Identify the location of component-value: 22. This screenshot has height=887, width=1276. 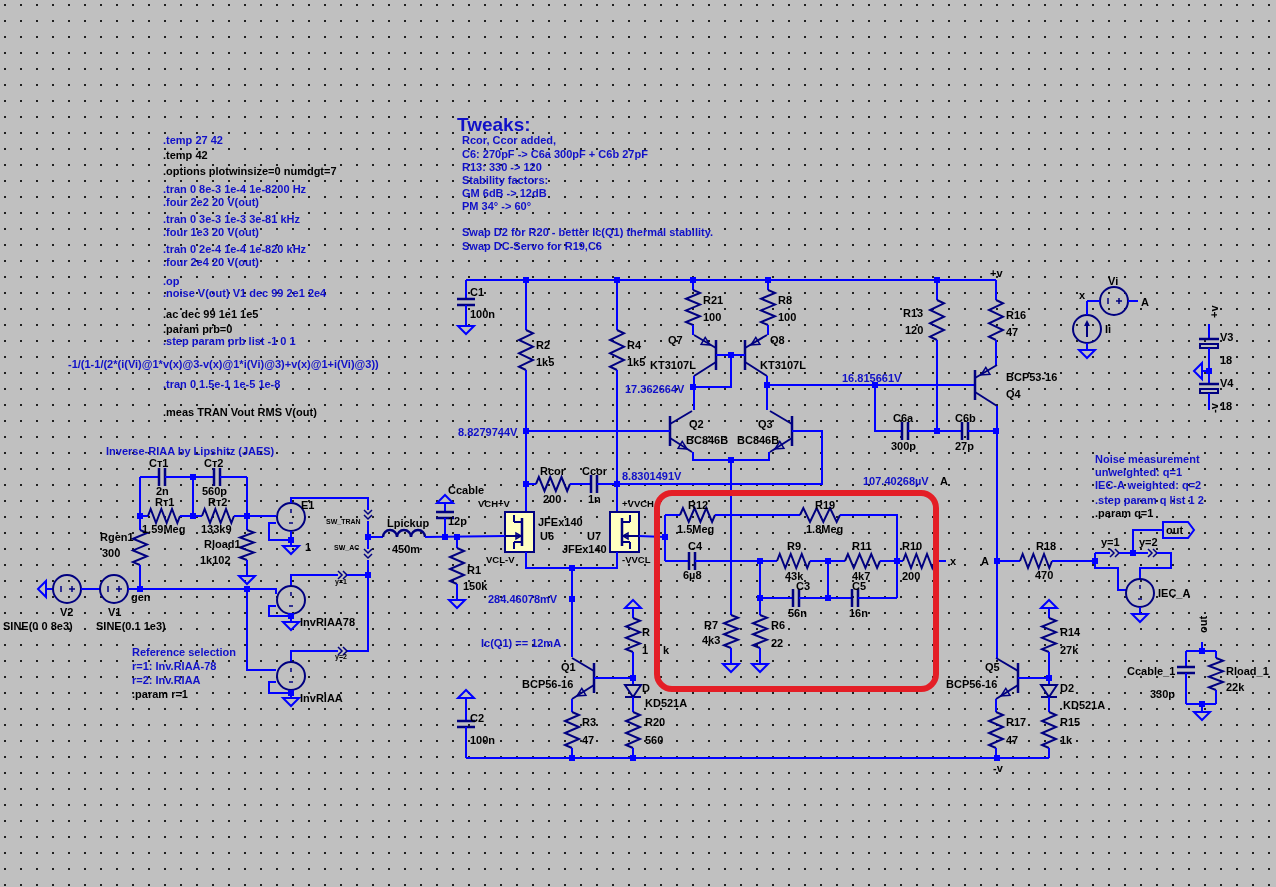
(777, 643).